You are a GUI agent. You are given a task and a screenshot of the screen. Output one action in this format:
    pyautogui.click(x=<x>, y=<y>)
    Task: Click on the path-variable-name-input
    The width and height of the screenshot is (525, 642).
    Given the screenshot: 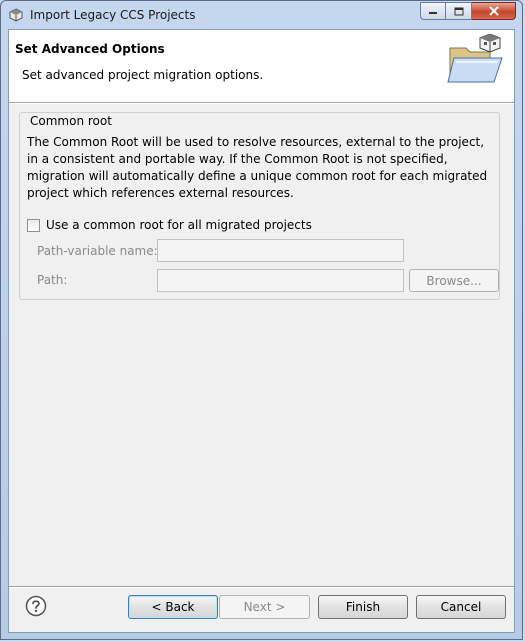 What is the action you would take?
    pyautogui.click(x=280, y=250)
    